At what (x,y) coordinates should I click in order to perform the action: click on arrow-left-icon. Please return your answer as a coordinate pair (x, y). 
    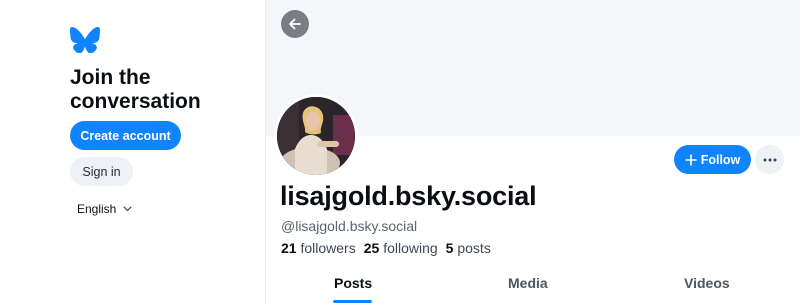
    Looking at the image, I should click on (295, 24).